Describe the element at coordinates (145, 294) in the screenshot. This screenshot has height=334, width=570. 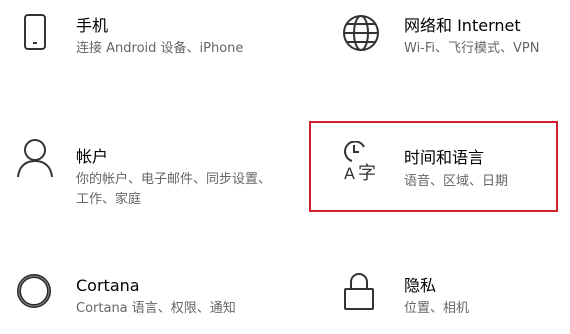
I see `settings-tile-cortana: Cortana Cortana 语言、权限、通知` at that location.